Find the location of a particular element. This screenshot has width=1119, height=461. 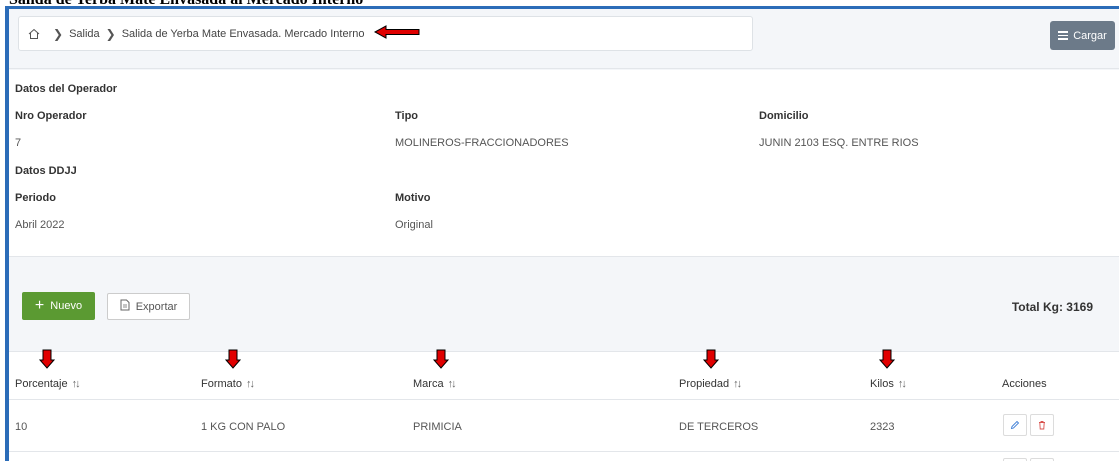

operador-section-title: Datos del Operador is located at coordinates (66, 89).